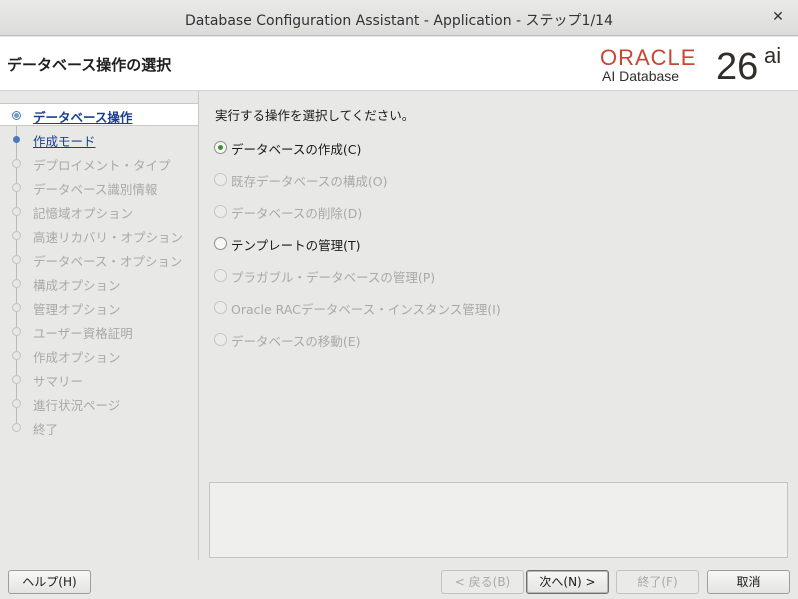  I want to click on option-label: データベースの移動(E), so click(296, 341).